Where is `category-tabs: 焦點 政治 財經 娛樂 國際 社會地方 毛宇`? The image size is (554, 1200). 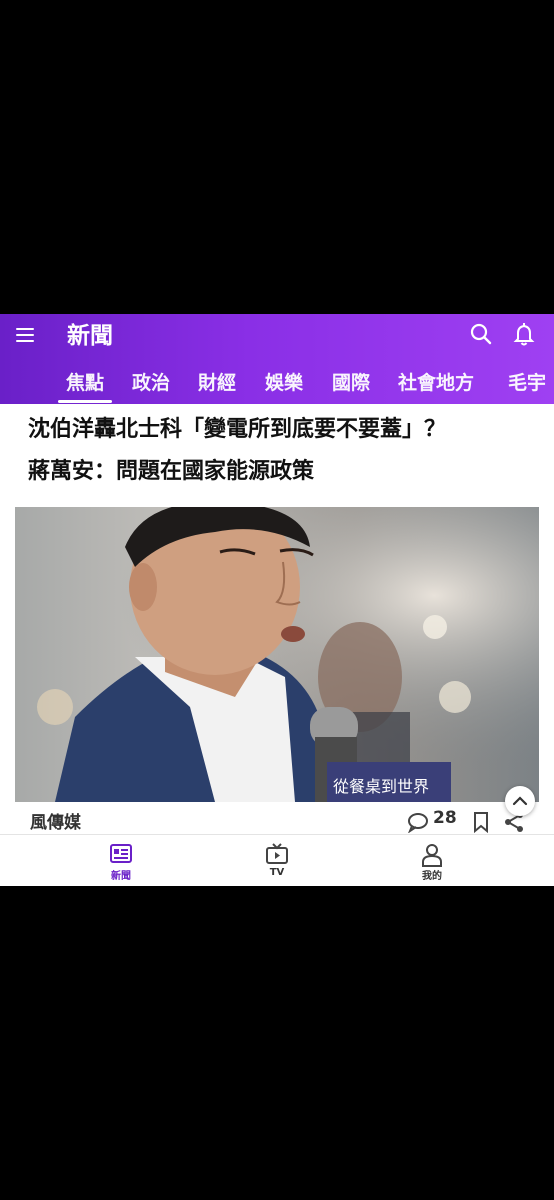
category-tabs: 焦點 政治 財經 娛樂 國際 社會地方 毛宇 is located at coordinates (277, 384).